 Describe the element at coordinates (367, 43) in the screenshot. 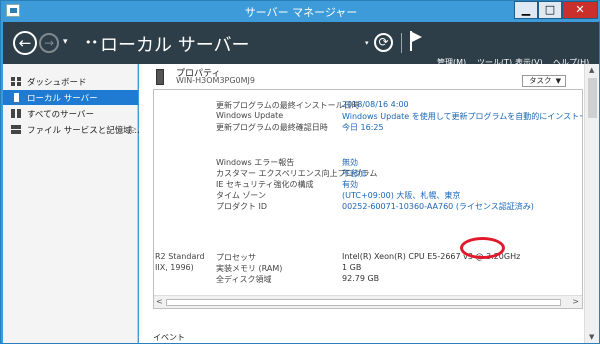

I see `refresh-dropdown-icon: ▾` at that location.